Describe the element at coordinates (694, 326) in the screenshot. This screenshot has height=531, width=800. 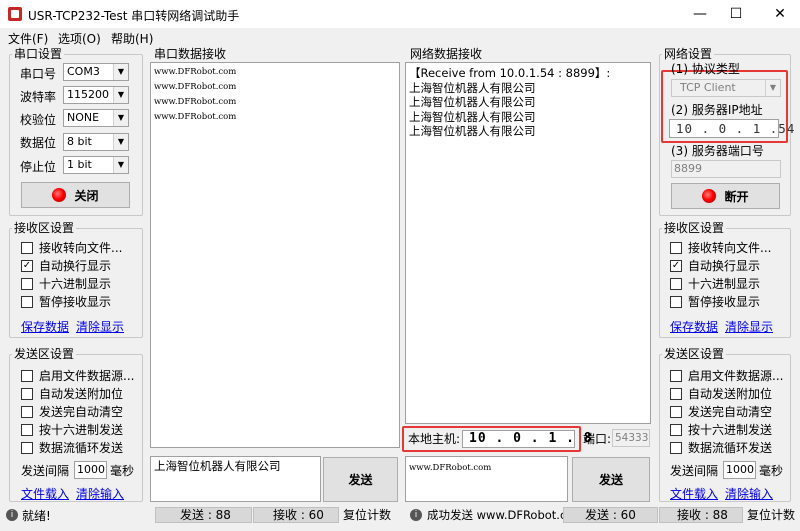
I see `right-save-data-link: 保存数据` at that location.